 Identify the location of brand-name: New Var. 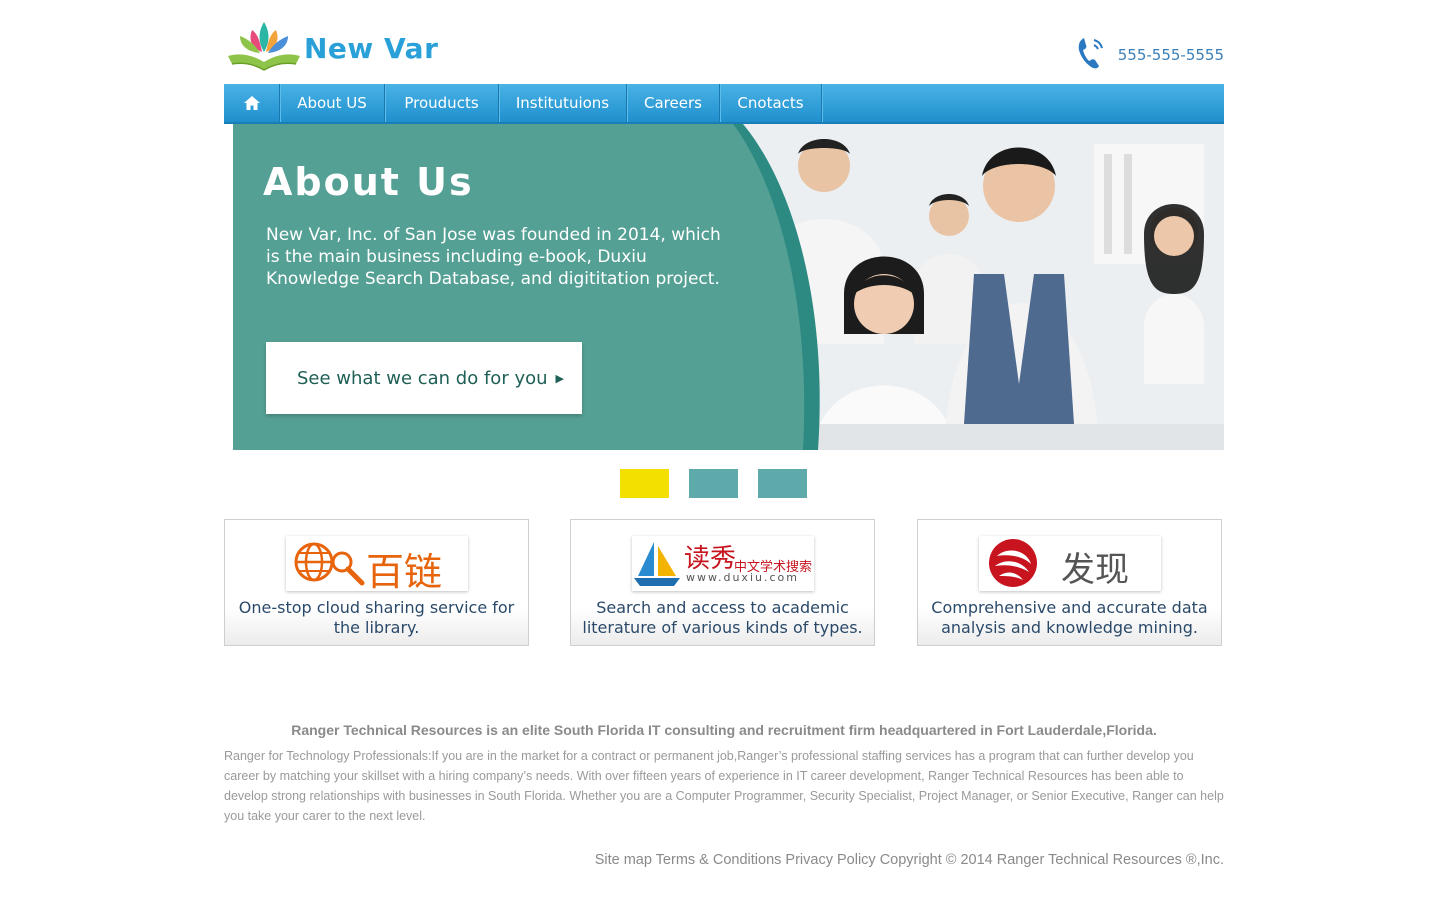
(371, 48).